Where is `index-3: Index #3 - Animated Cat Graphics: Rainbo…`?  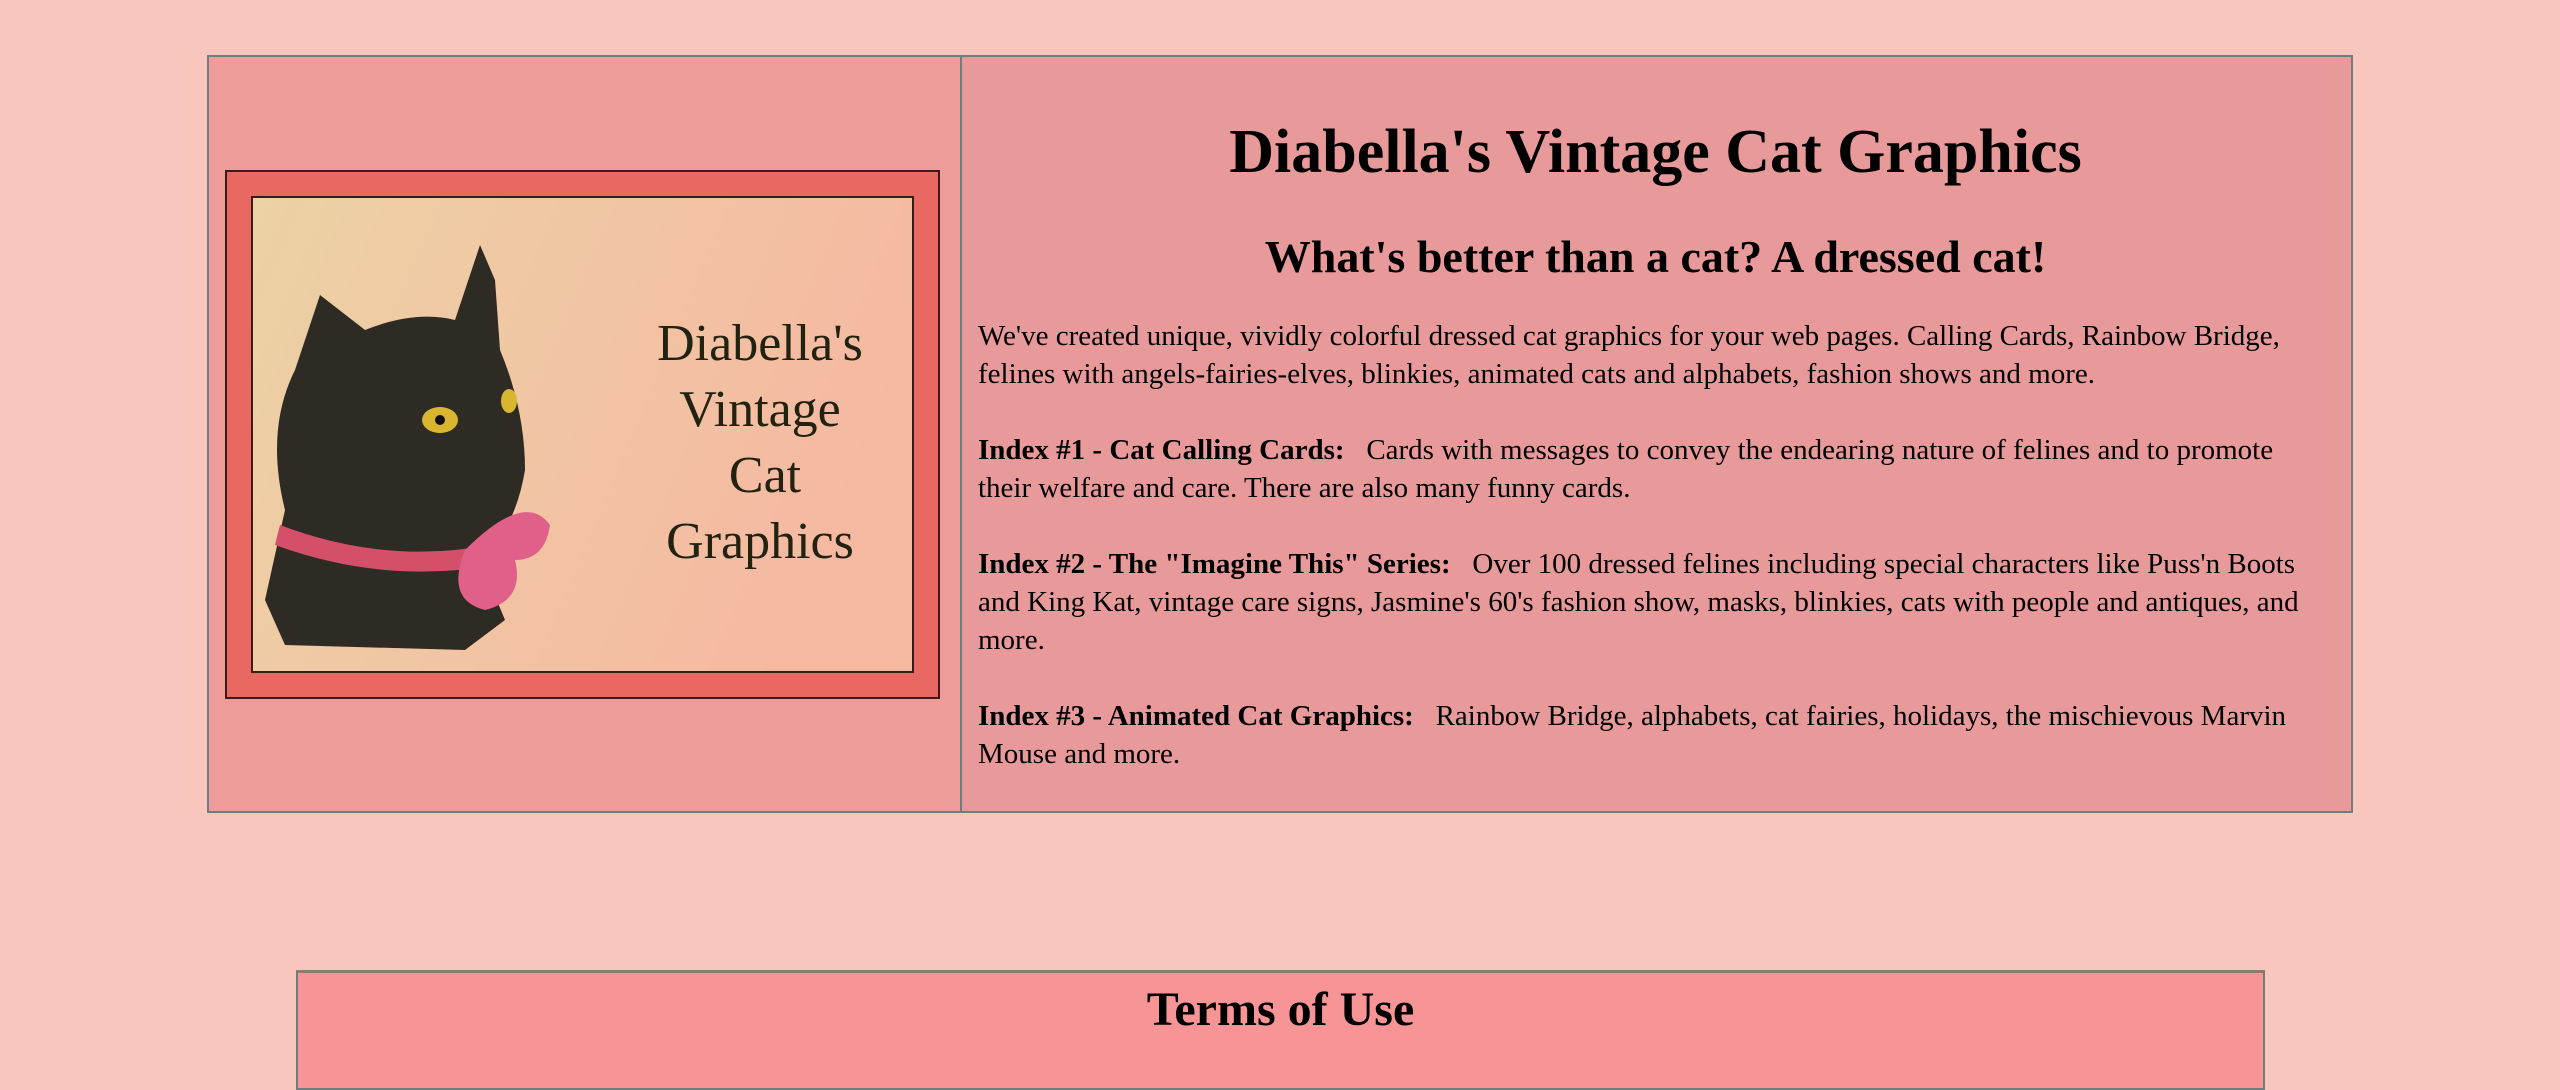 index-3: Index #3 - Animated Cat Graphics: Rainbo… is located at coordinates (1655, 735).